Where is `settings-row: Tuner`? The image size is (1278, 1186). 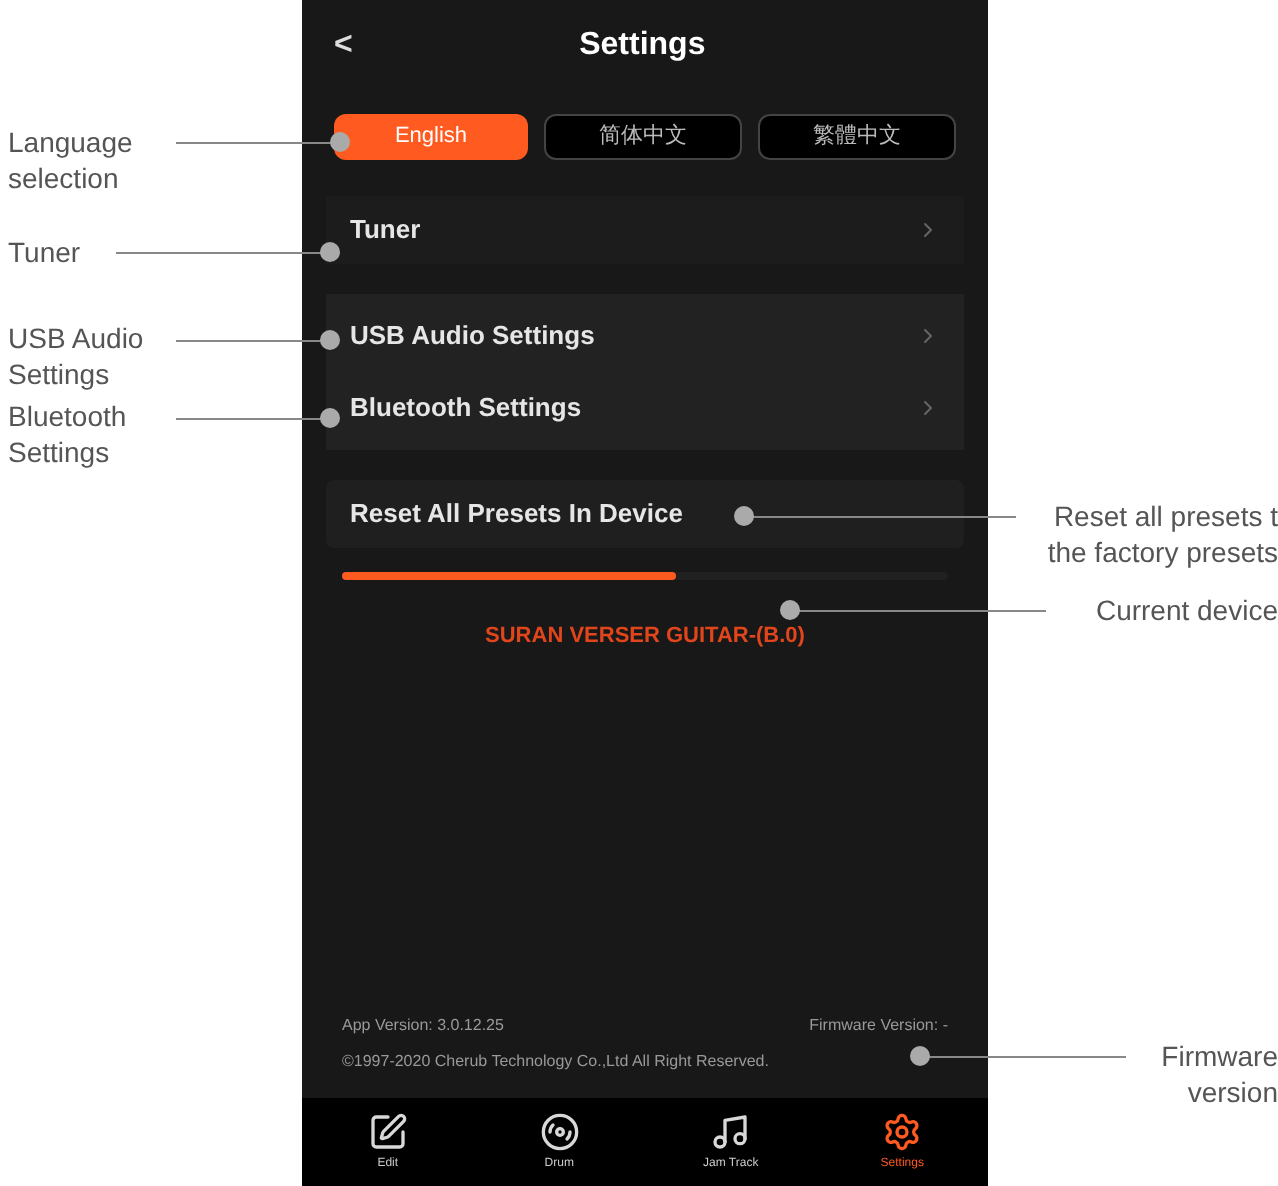
settings-row: Tuner is located at coordinates (645, 230).